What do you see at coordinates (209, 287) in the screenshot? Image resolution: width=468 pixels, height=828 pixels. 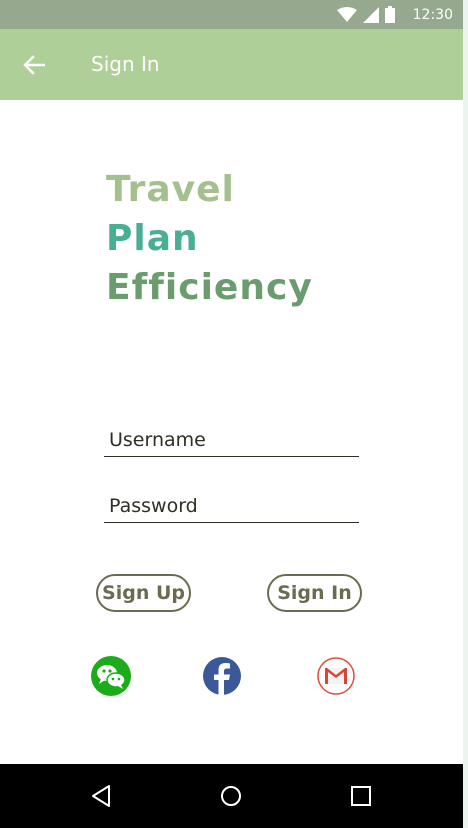 I see `brand-line-efficiency: Efficiency` at bounding box center [209, 287].